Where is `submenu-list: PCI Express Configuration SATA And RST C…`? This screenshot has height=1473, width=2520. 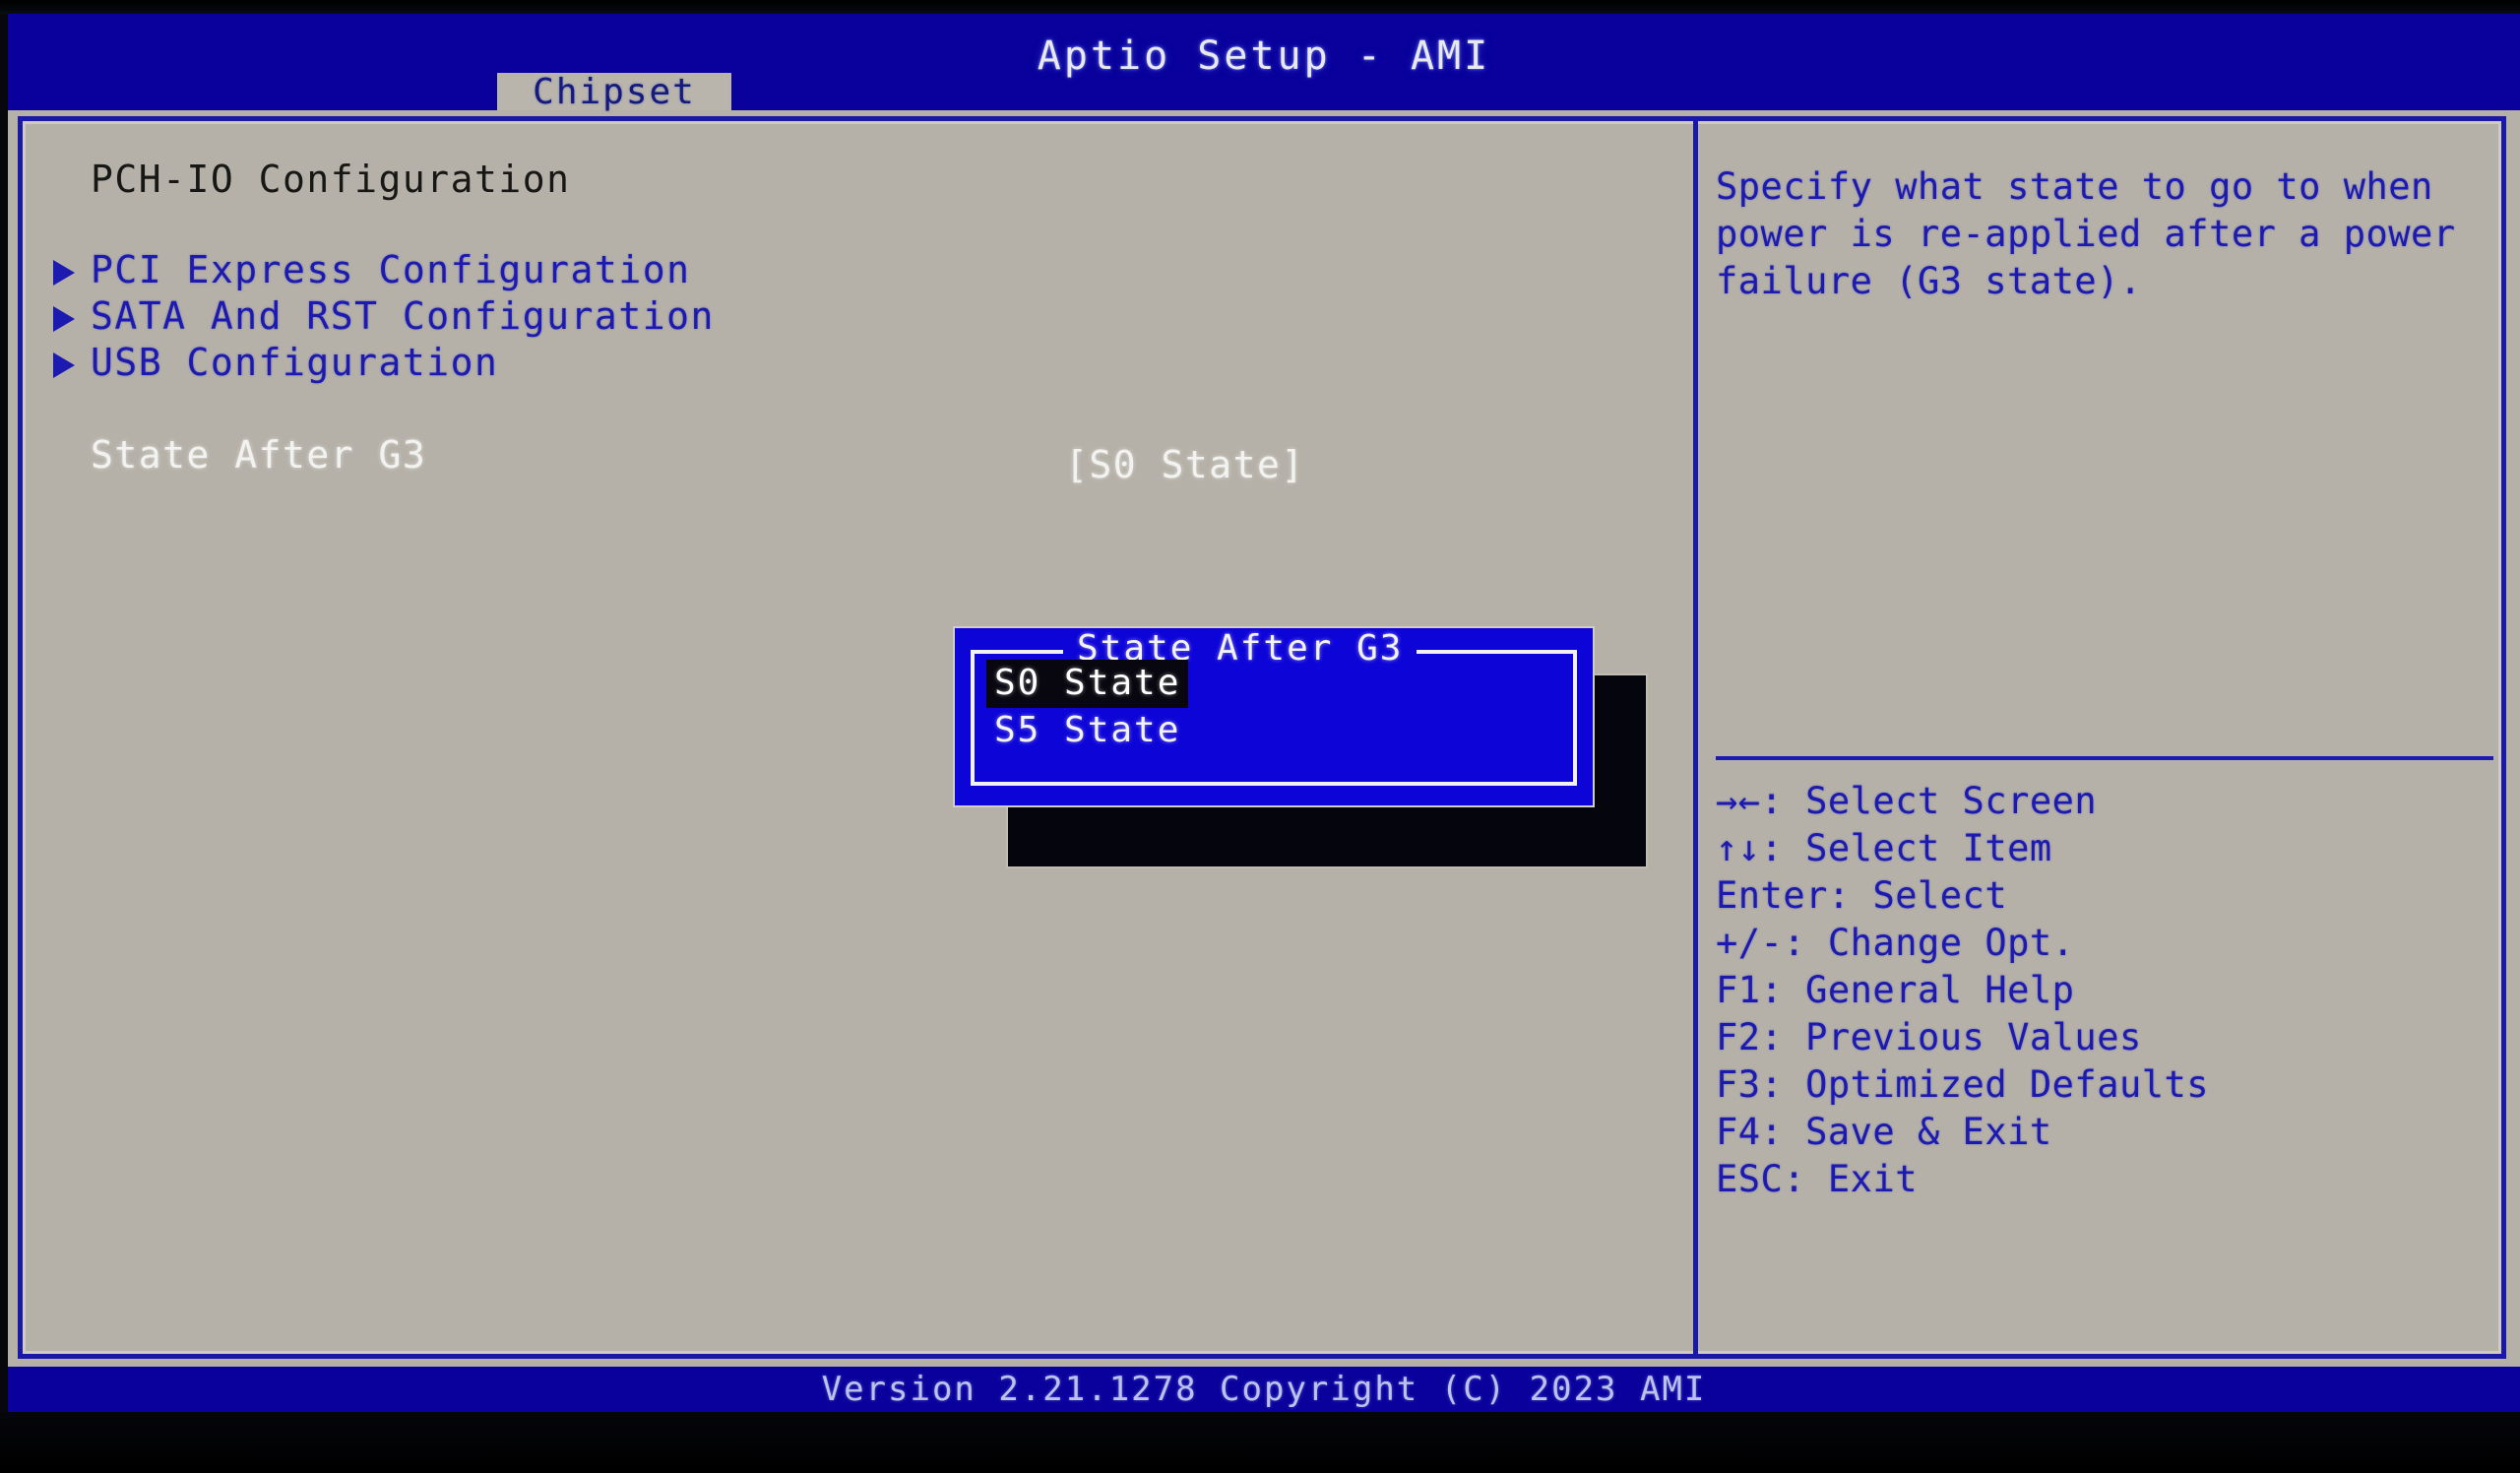
submenu-list: PCI Express Configuration SATA And RST C… is located at coordinates (820, 315).